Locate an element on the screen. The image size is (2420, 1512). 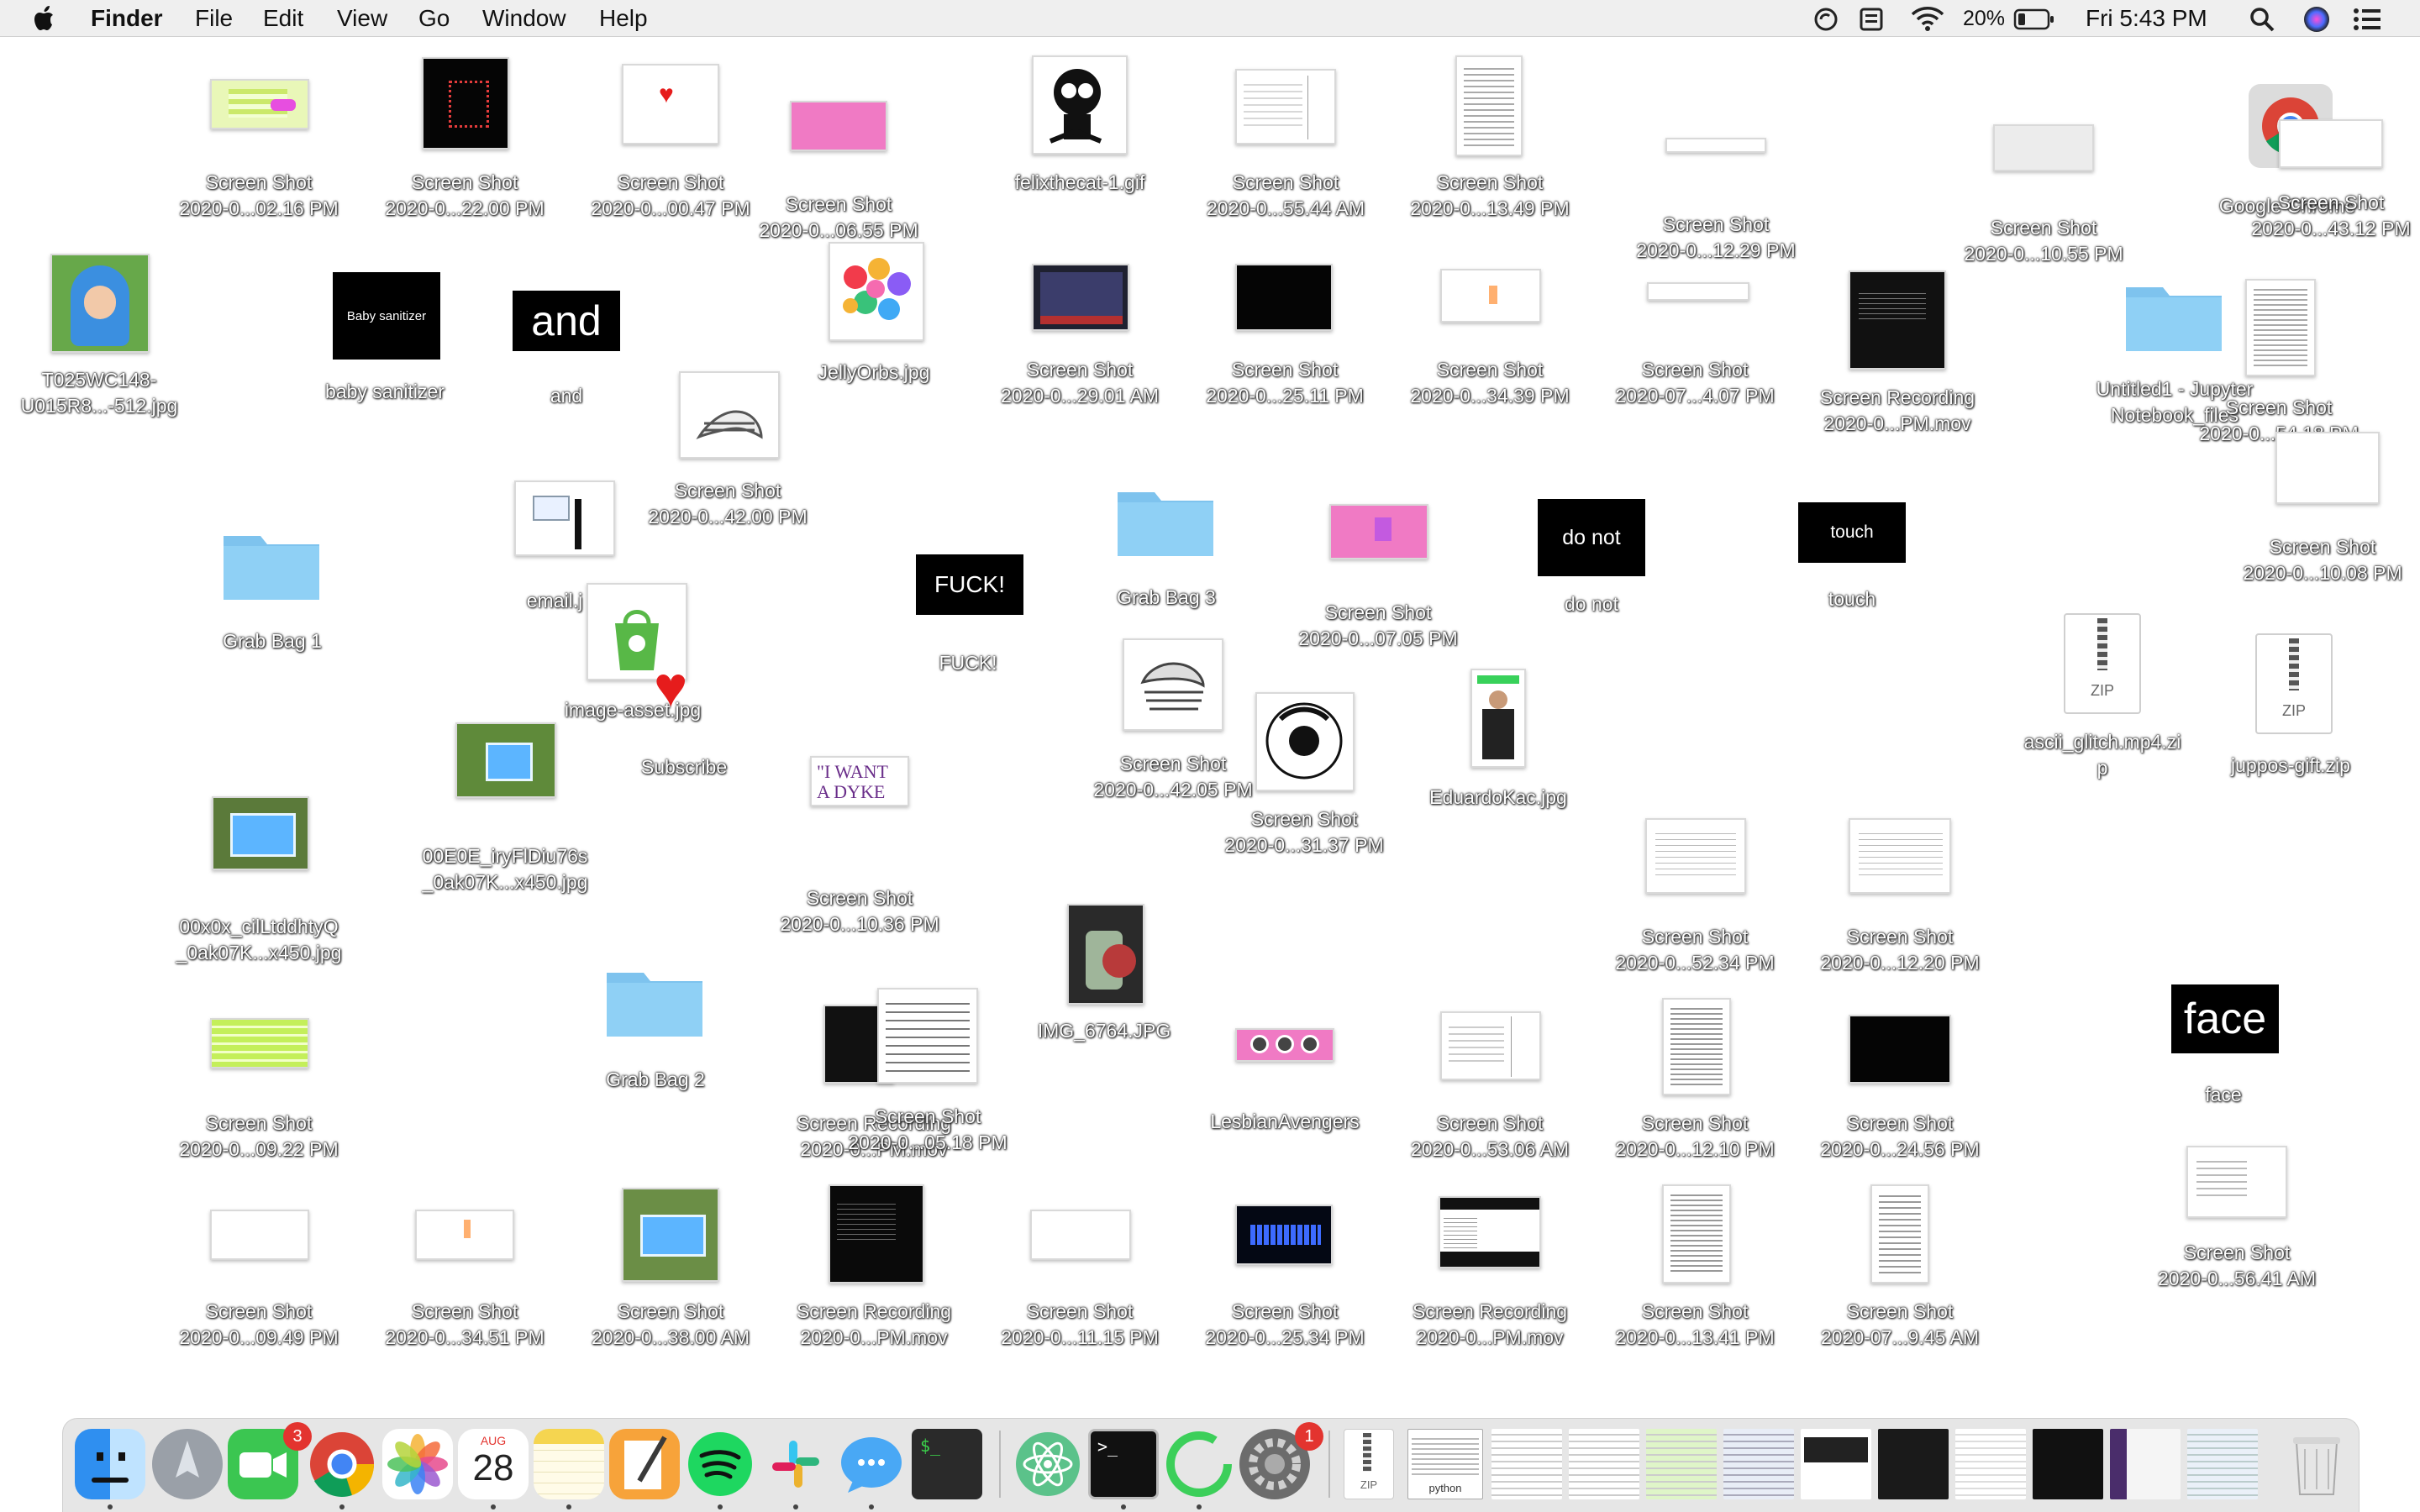
notification-center-icon is located at coordinates (2367, 21).